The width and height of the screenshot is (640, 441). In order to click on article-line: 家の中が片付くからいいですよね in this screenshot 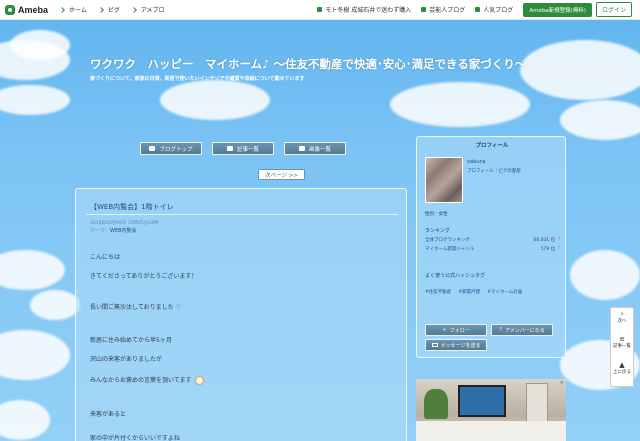, I will do `click(135, 438)`.